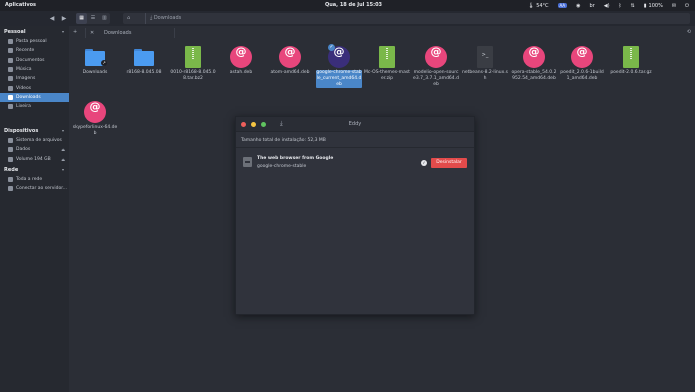  What do you see at coordinates (34, 106) in the screenshot?
I see `sidebar-item: Lixeira` at bounding box center [34, 106].